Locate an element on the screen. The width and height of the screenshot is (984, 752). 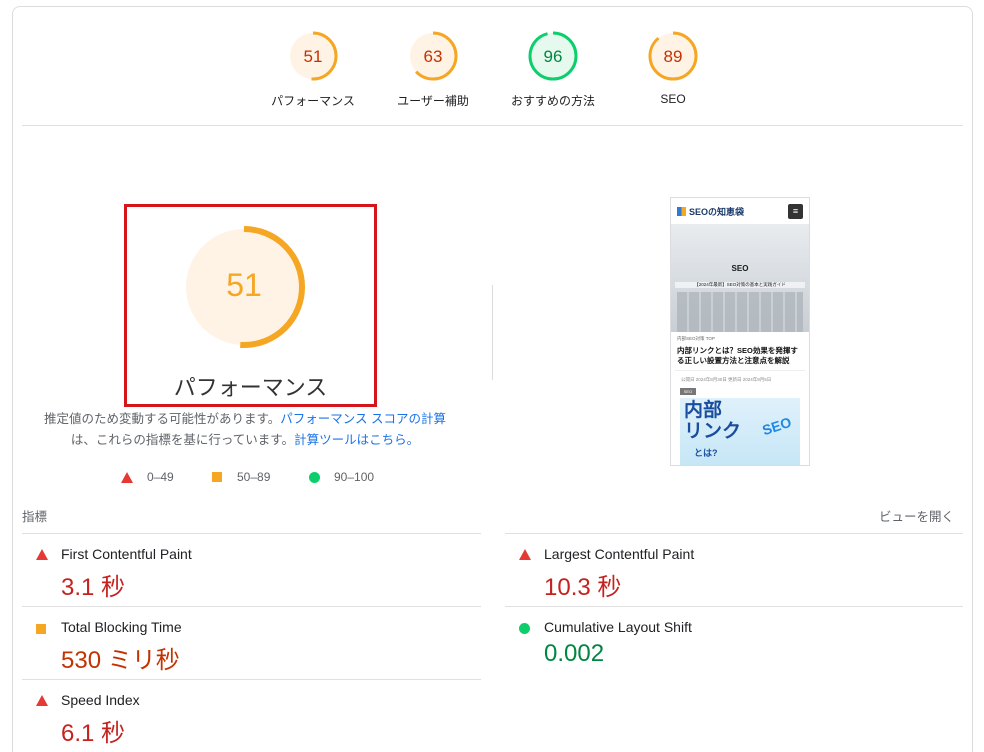
metric-si: Speed Index 6.1 秒 is located at coordinates (251, 715).